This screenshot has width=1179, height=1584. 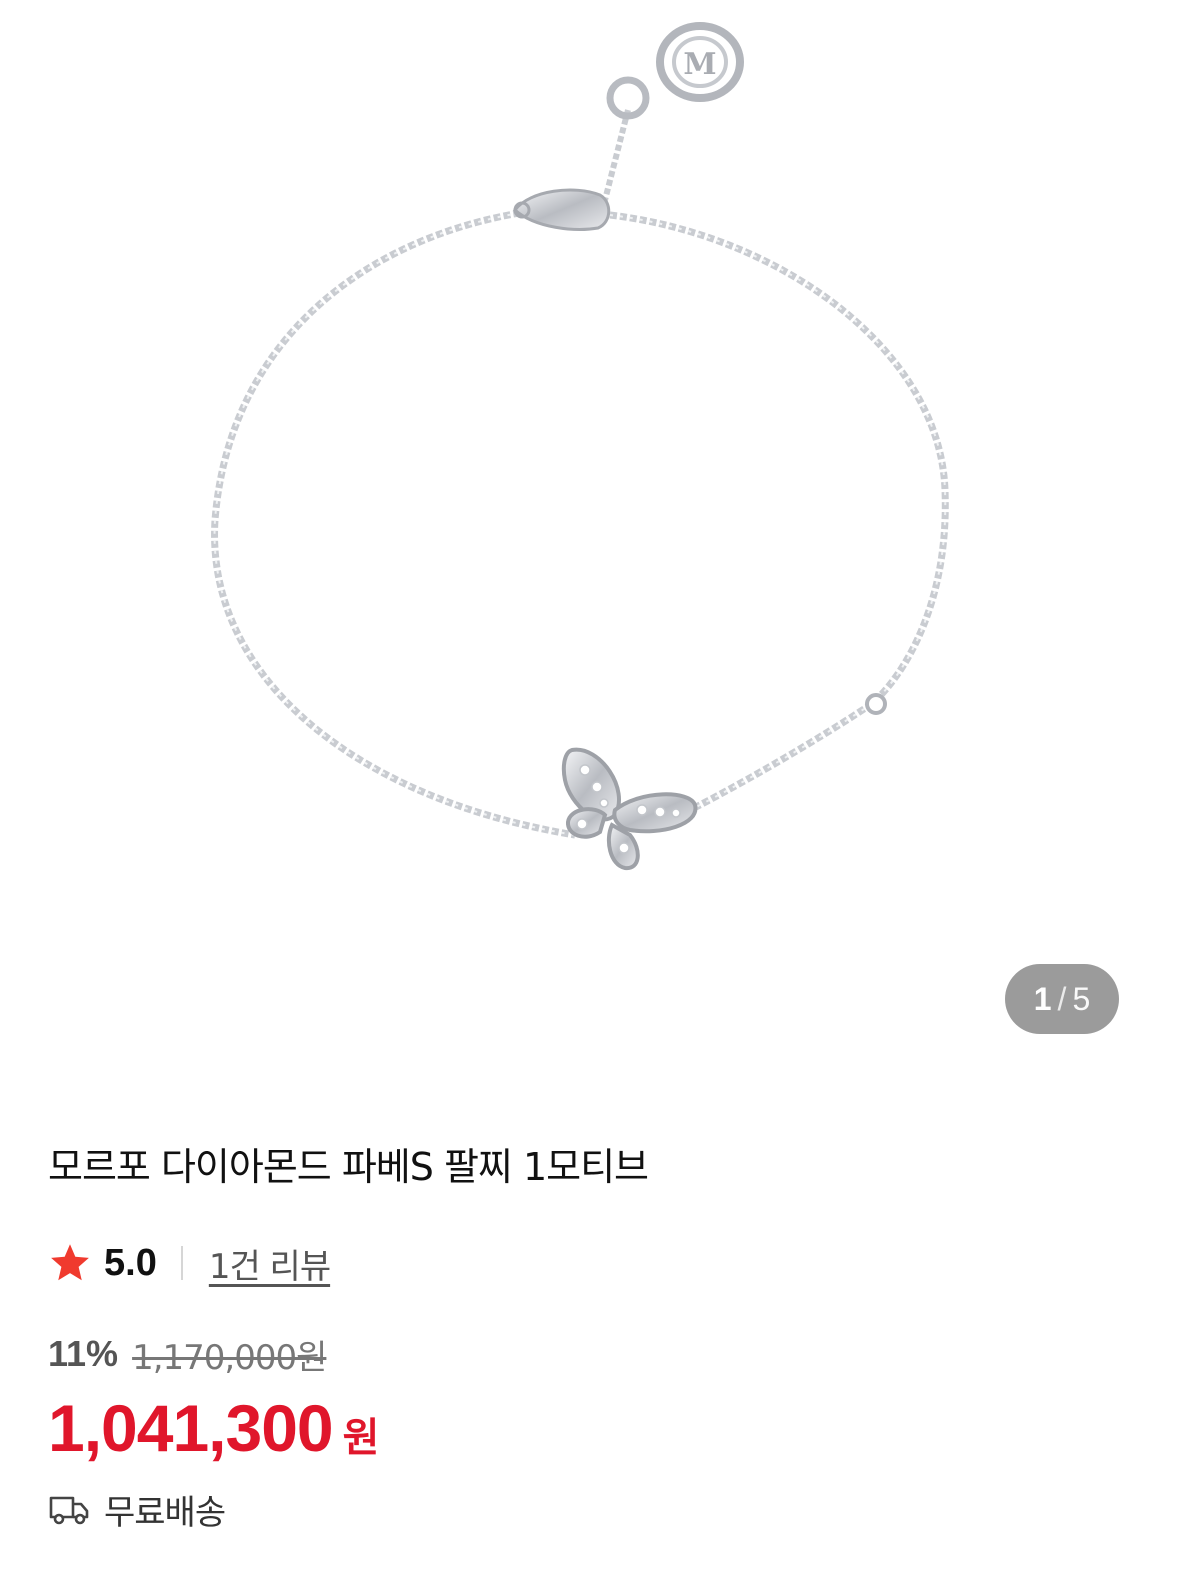 I want to click on product-title: 모르포 다이아몬드 파베S 팔찌 1모티브, so click(x=348, y=1167).